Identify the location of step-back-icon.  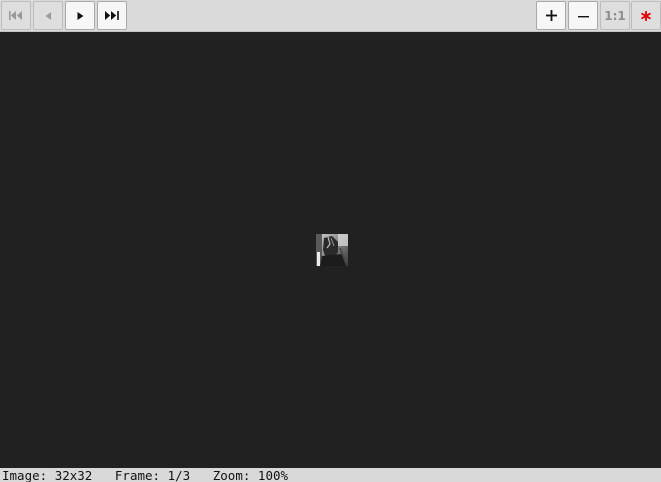
(48, 15).